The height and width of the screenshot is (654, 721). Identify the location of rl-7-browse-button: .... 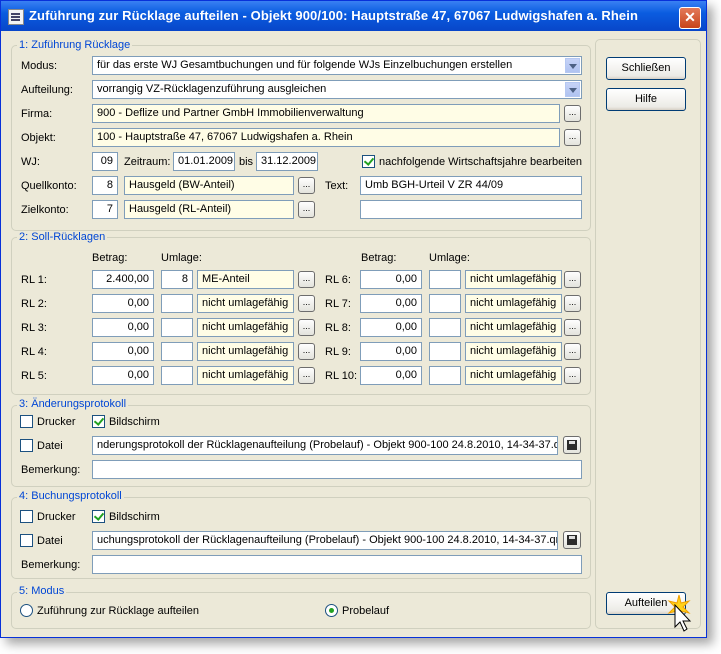
(572, 303).